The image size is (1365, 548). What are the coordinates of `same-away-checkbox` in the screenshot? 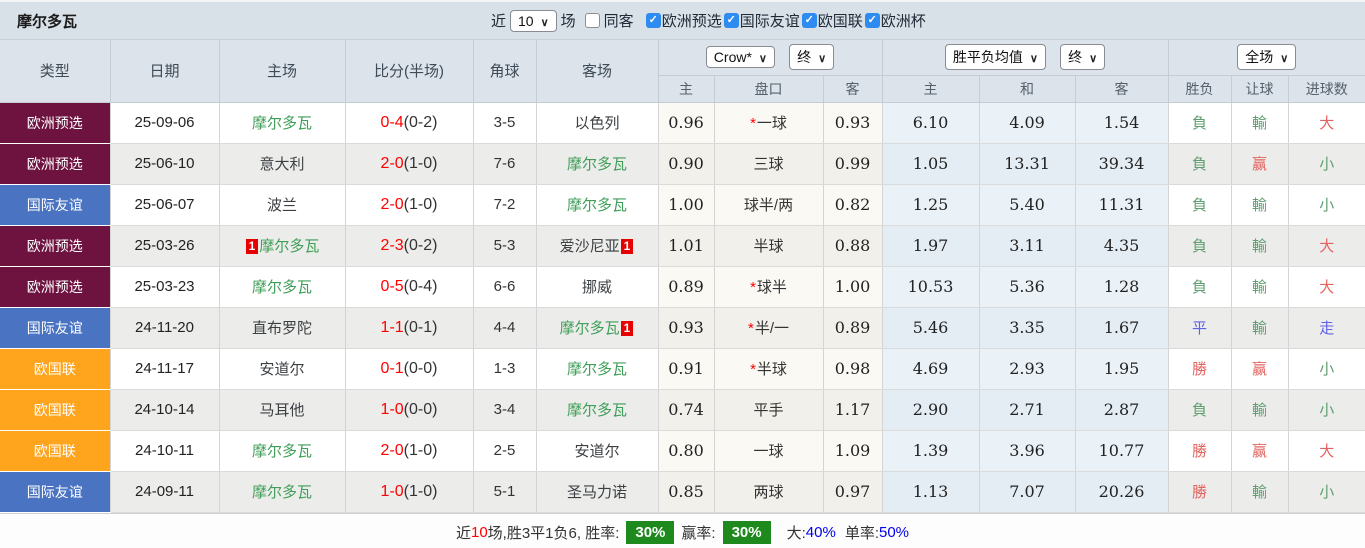 It's located at (592, 20).